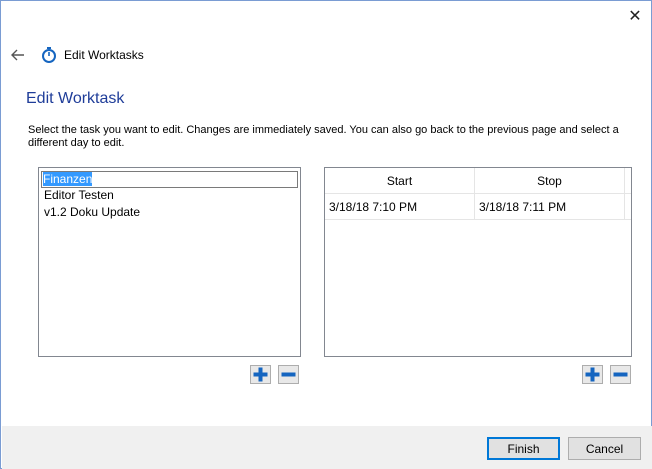  I want to click on start-cell: 3/18/18 7:10 PM, so click(400, 206).